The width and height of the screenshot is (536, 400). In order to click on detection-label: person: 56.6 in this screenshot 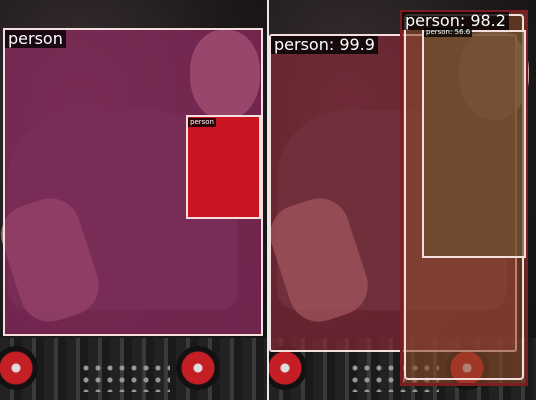, I will do `click(448, 32)`.